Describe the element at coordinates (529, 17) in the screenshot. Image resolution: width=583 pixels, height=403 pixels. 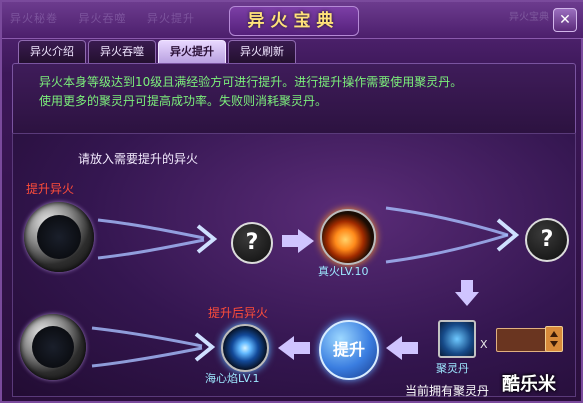
I see `background-ghost-title: 异火宝典` at that location.